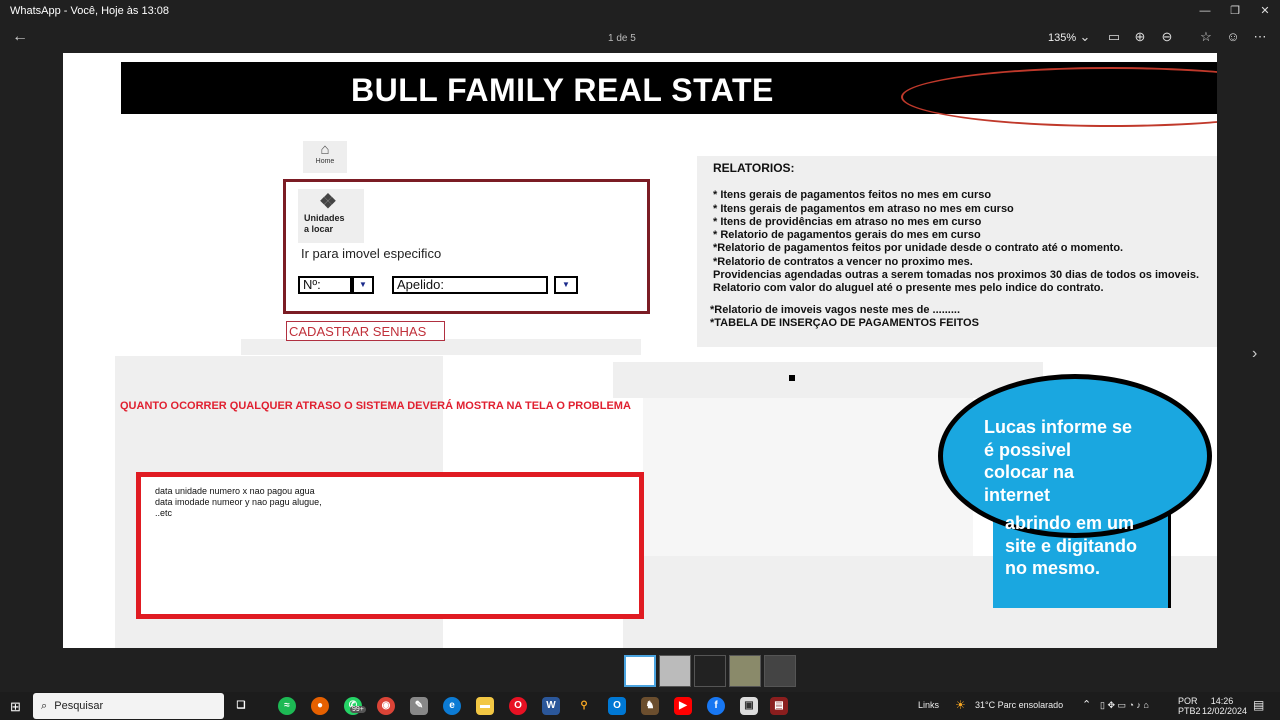 Image resolution: width=1280 pixels, height=720 pixels. I want to click on home-button: ⌂ Home, so click(325, 157).